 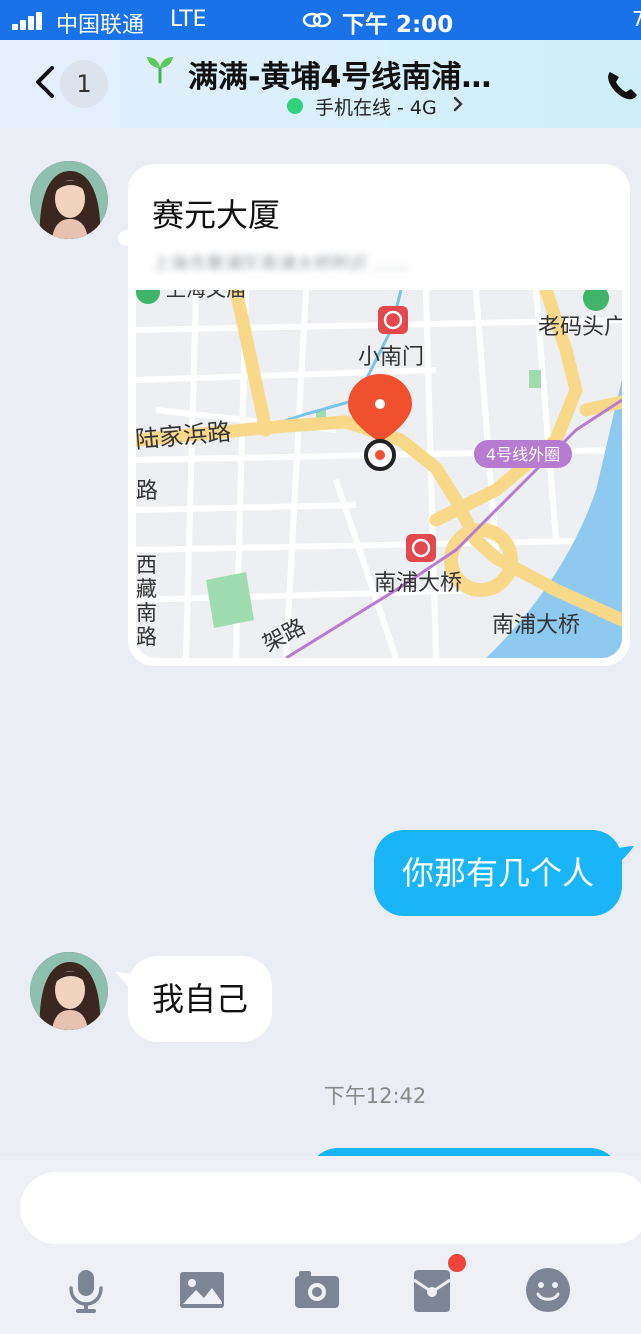 What do you see at coordinates (391, 357) in the screenshot?
I see `map-label: 小南门` at bounding box center [391, 357].